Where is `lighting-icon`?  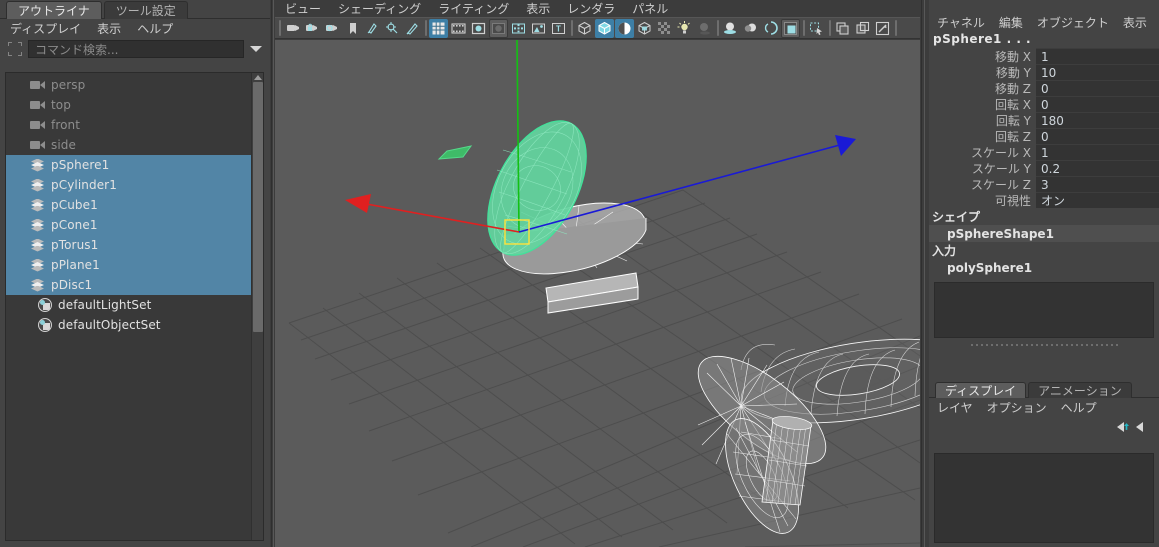 lighting-icon is located at coordinates (684, 28).